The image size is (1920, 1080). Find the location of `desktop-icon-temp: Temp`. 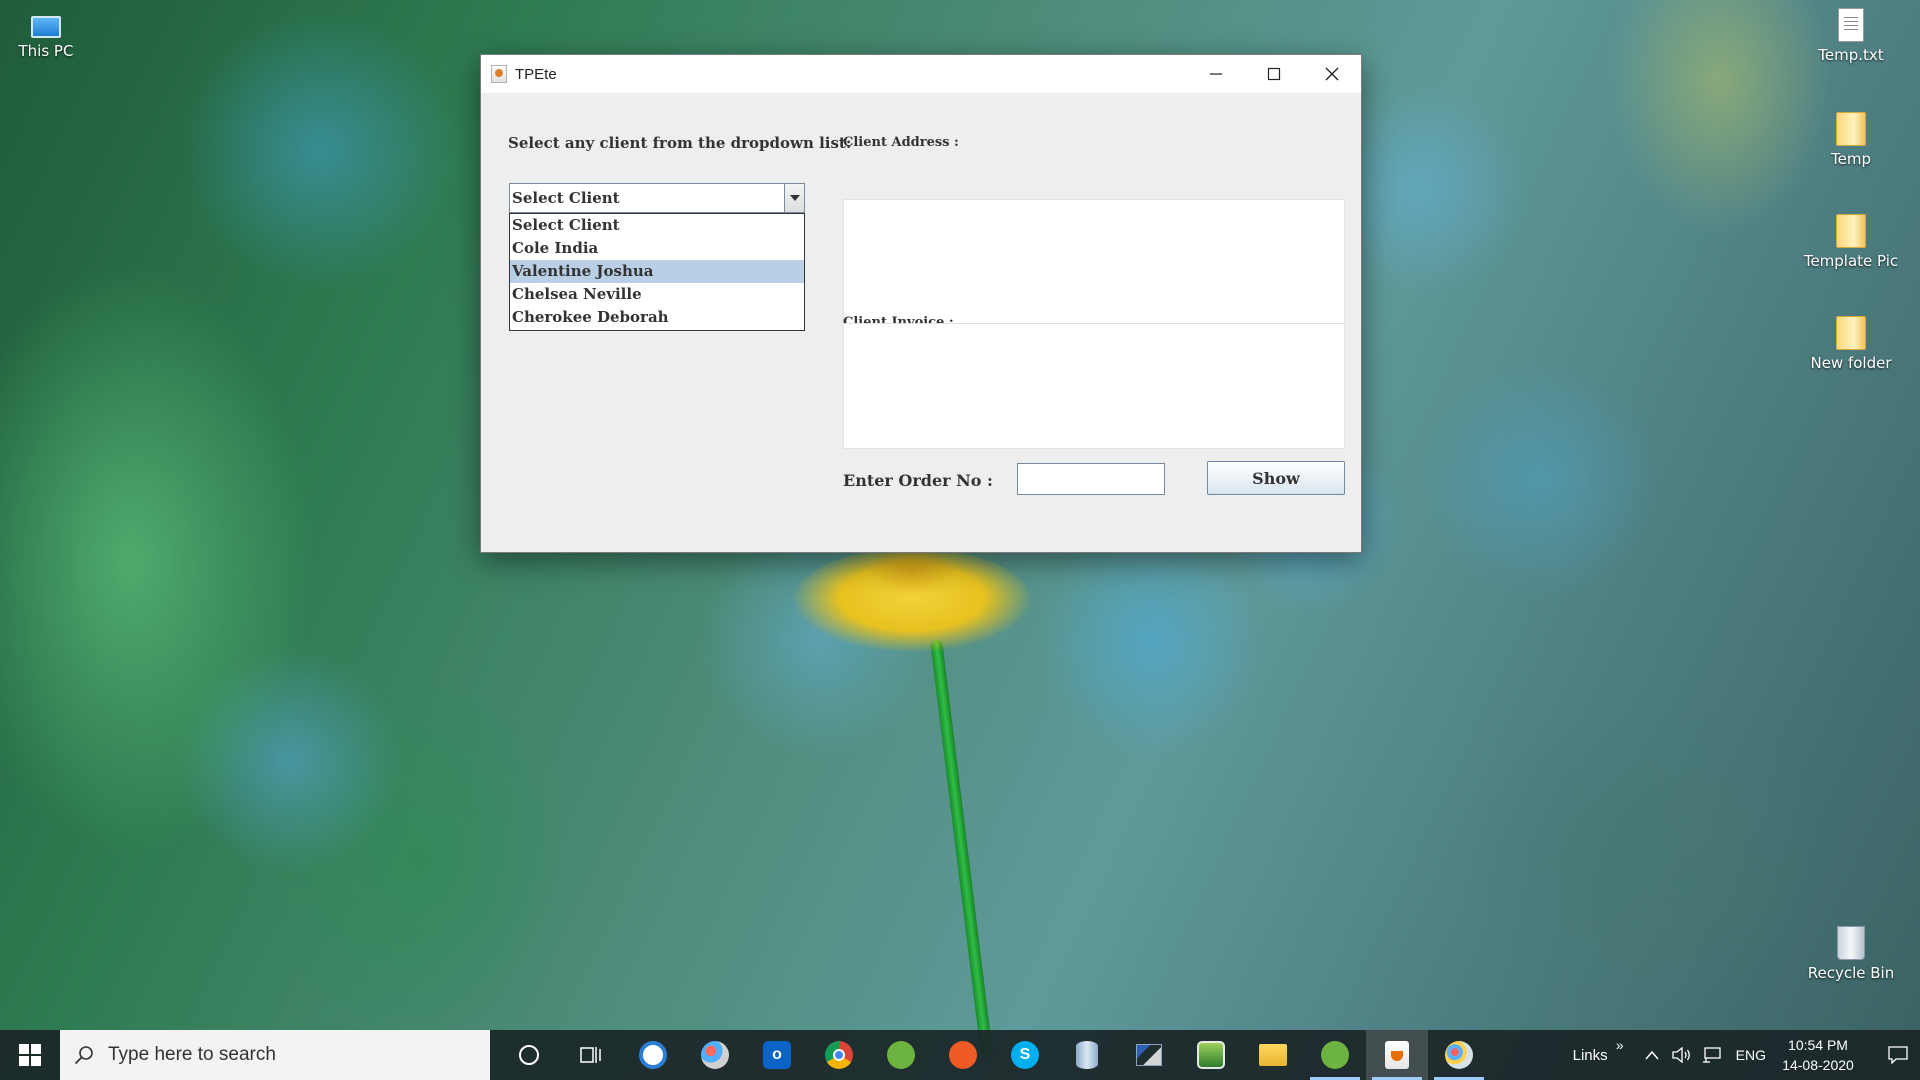

desktop-icon-temp: Temp is located at coordinates (1851, 140).